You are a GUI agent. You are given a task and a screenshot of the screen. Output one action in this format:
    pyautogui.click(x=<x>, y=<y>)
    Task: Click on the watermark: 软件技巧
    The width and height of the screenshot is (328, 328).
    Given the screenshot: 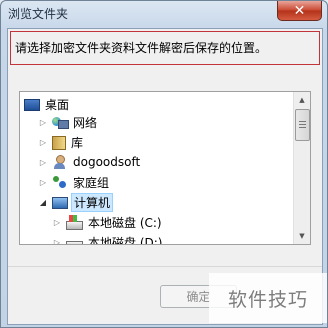 What is the action you would take?
    pyautogui.click(x=268, y=298)
    